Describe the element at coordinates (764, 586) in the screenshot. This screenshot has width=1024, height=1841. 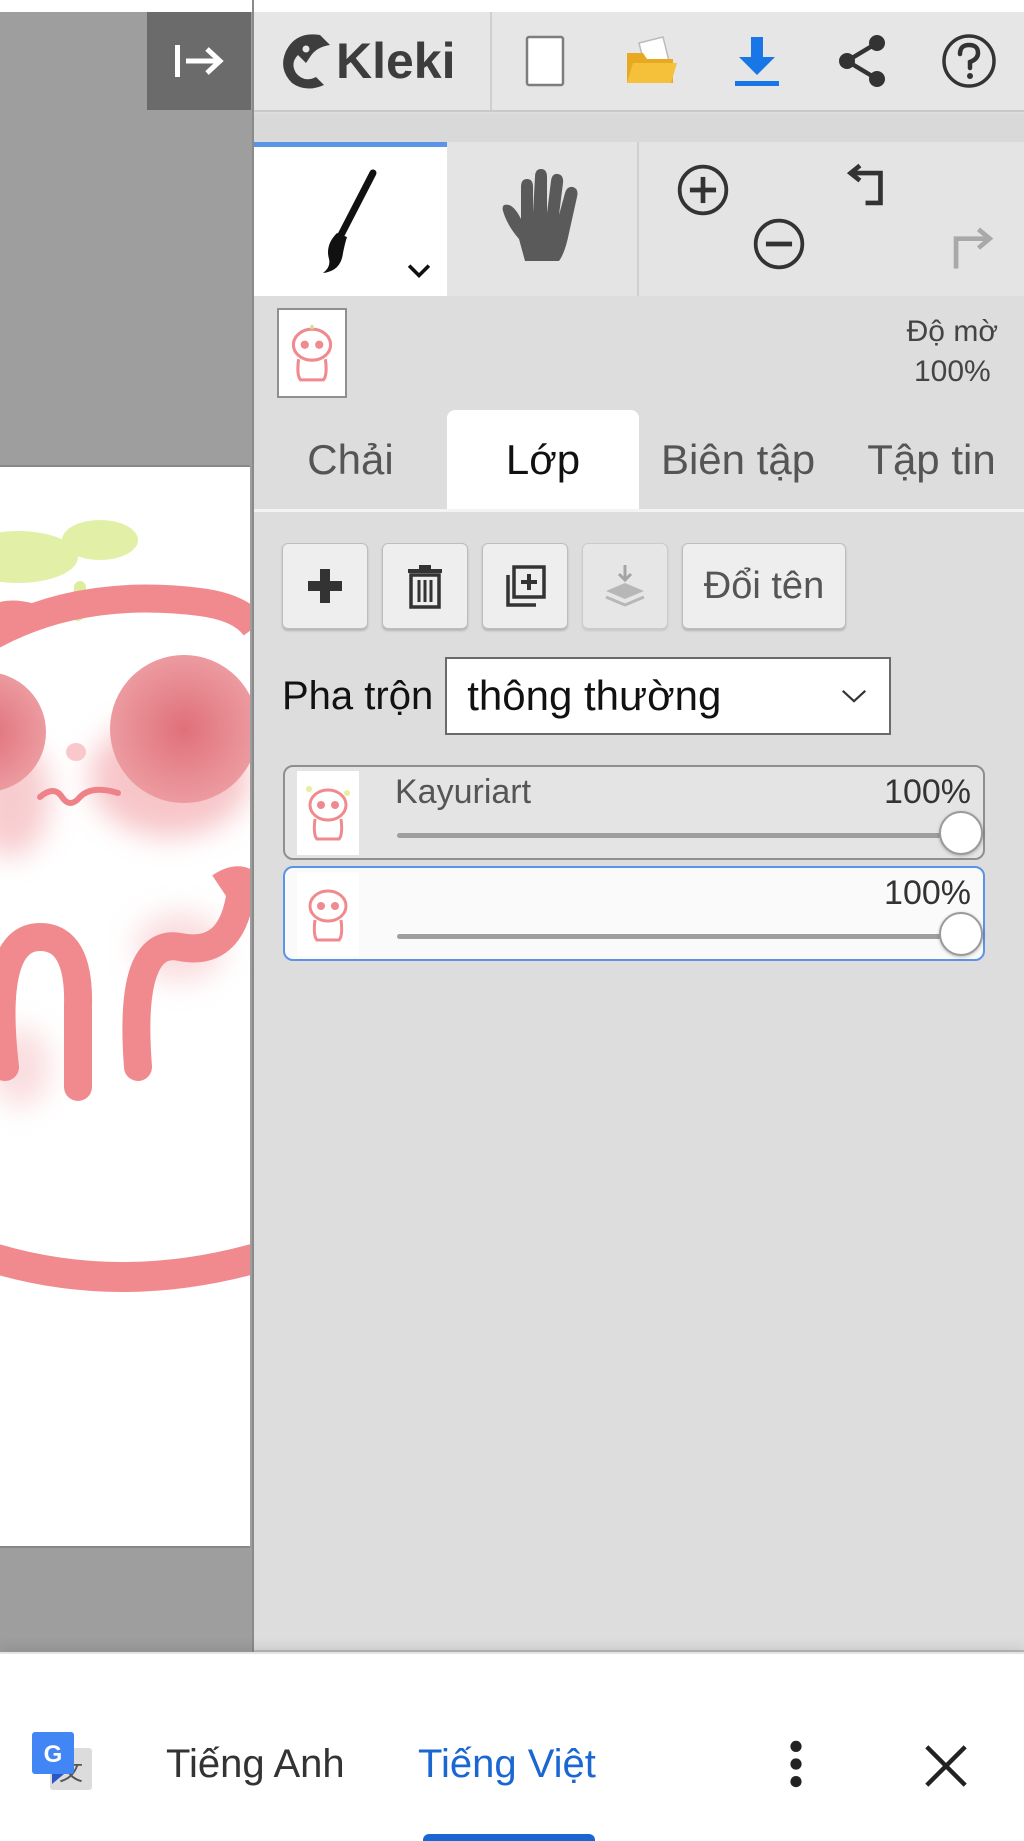
I see `rename-layer-button: Đổi tên` at that location.